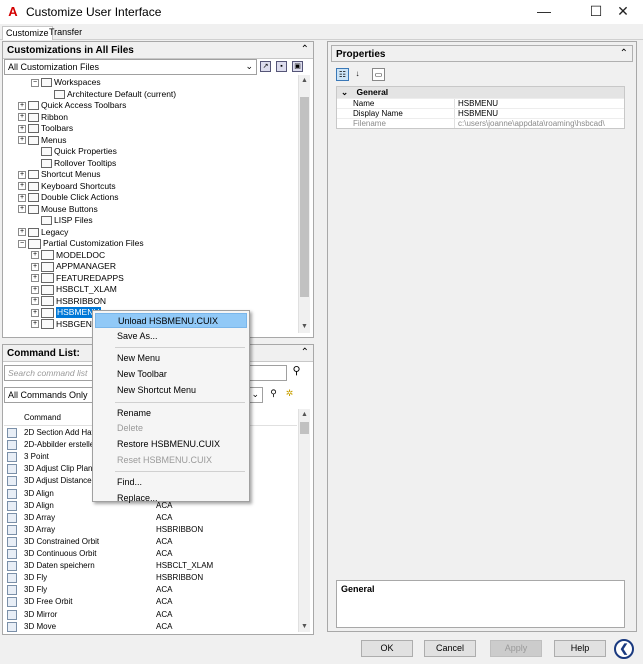 The height and width of the screenshot is (664, 643). Describe the element at coordinates (289, 394) in the screenshot. I see `new-command-icon: ✲` at that location.